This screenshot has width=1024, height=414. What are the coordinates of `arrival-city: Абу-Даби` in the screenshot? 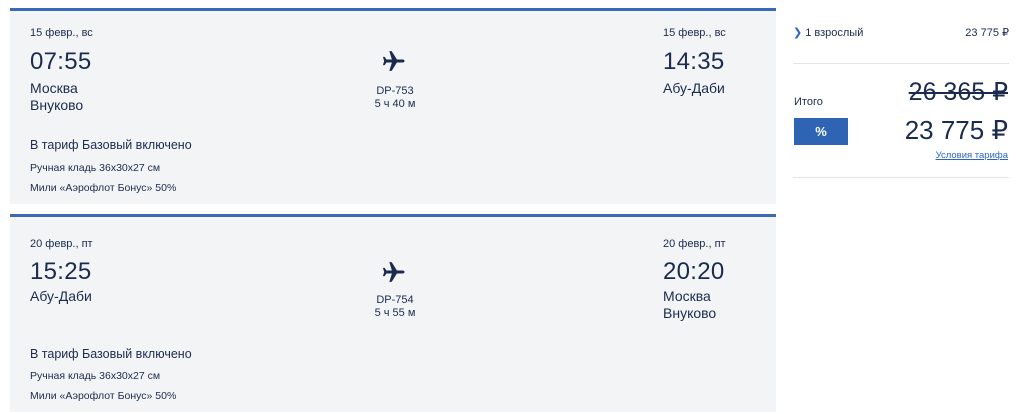 It's located at (694, 88).